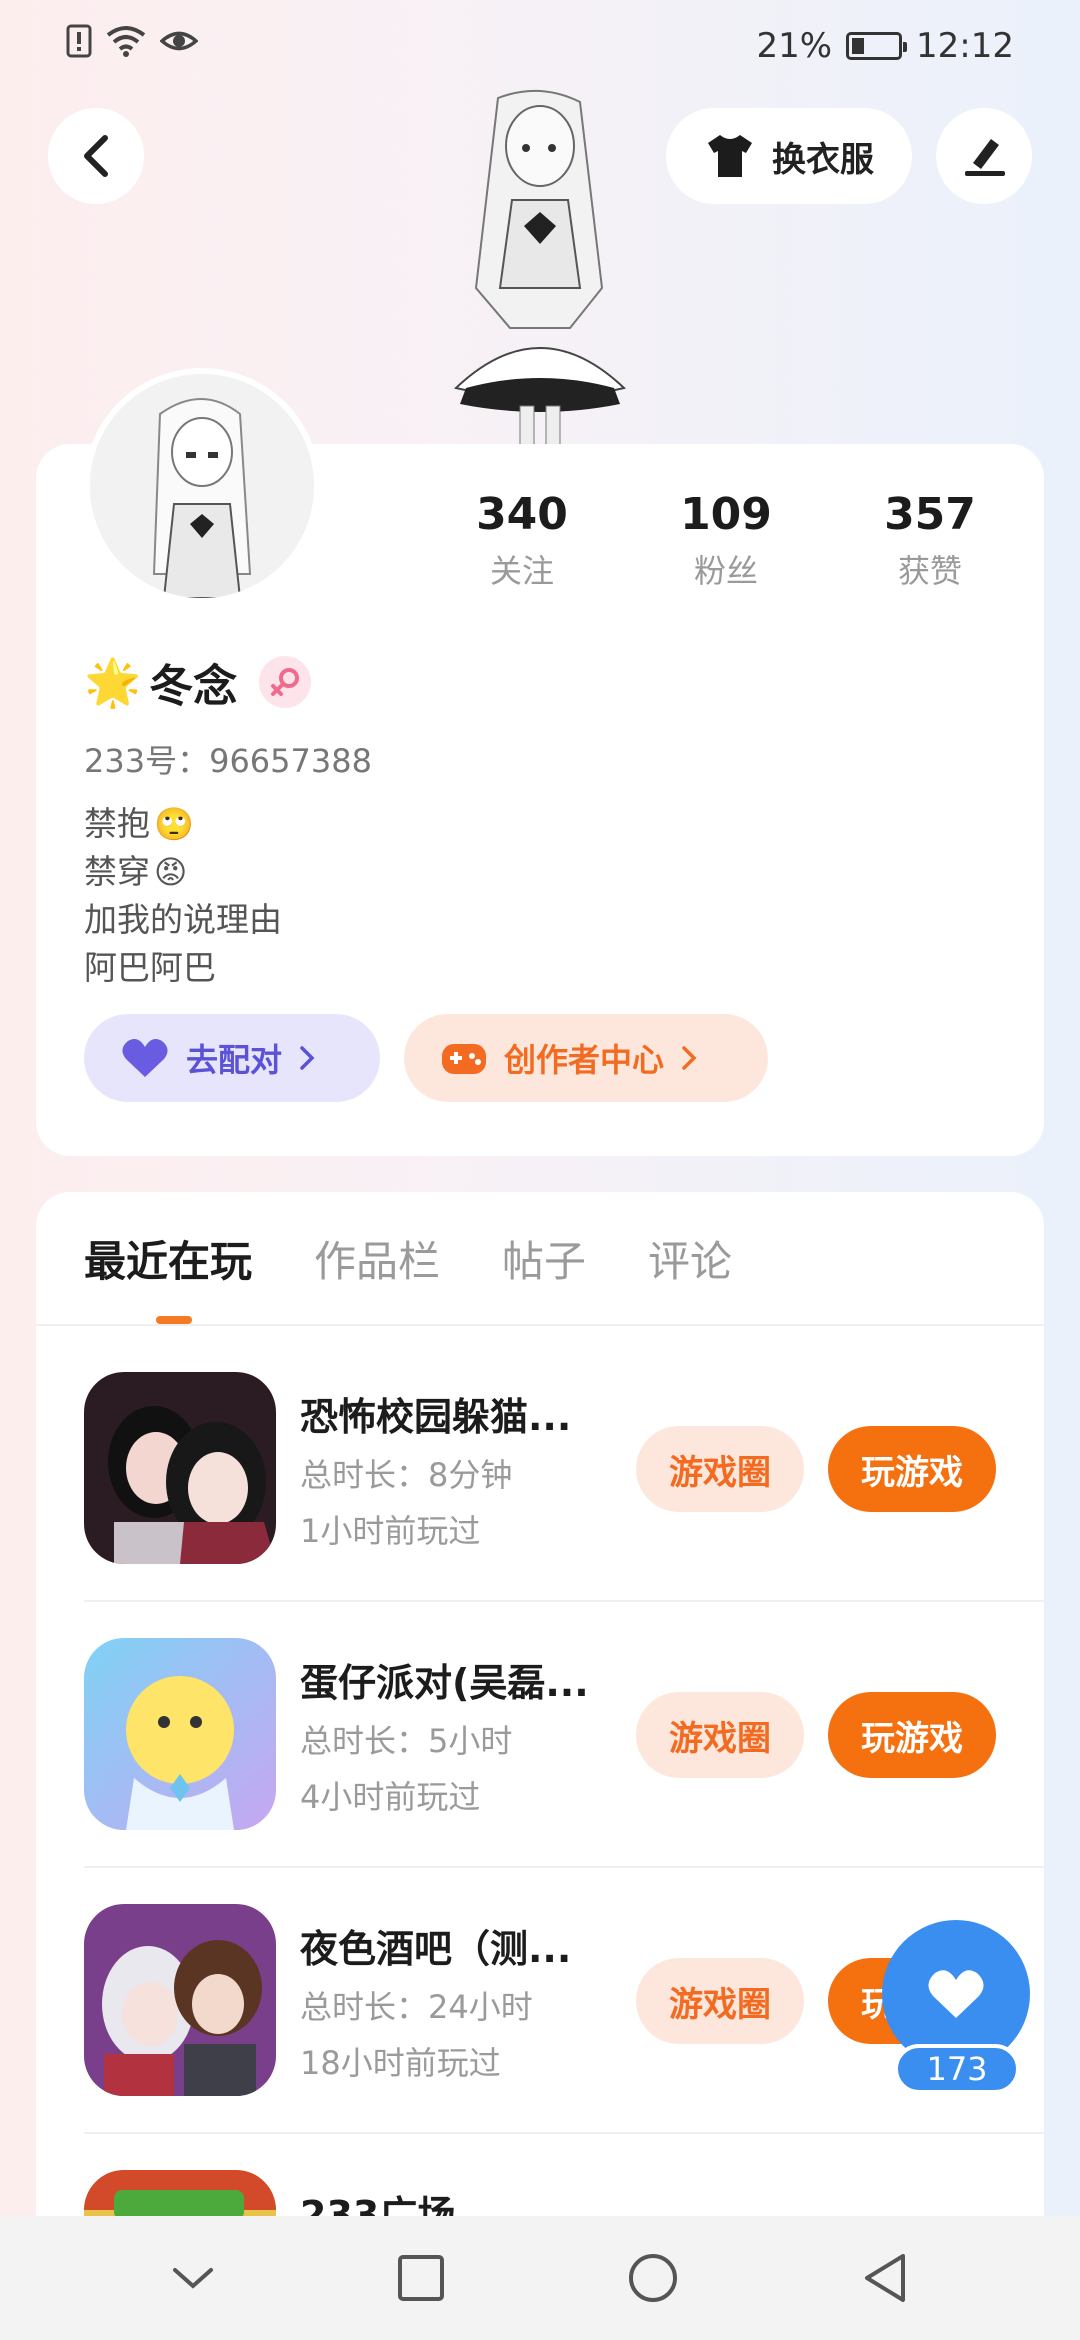 The image size is (1080, 2340). I want to click on status-bar: 21% 12:12, so click(540, 45).